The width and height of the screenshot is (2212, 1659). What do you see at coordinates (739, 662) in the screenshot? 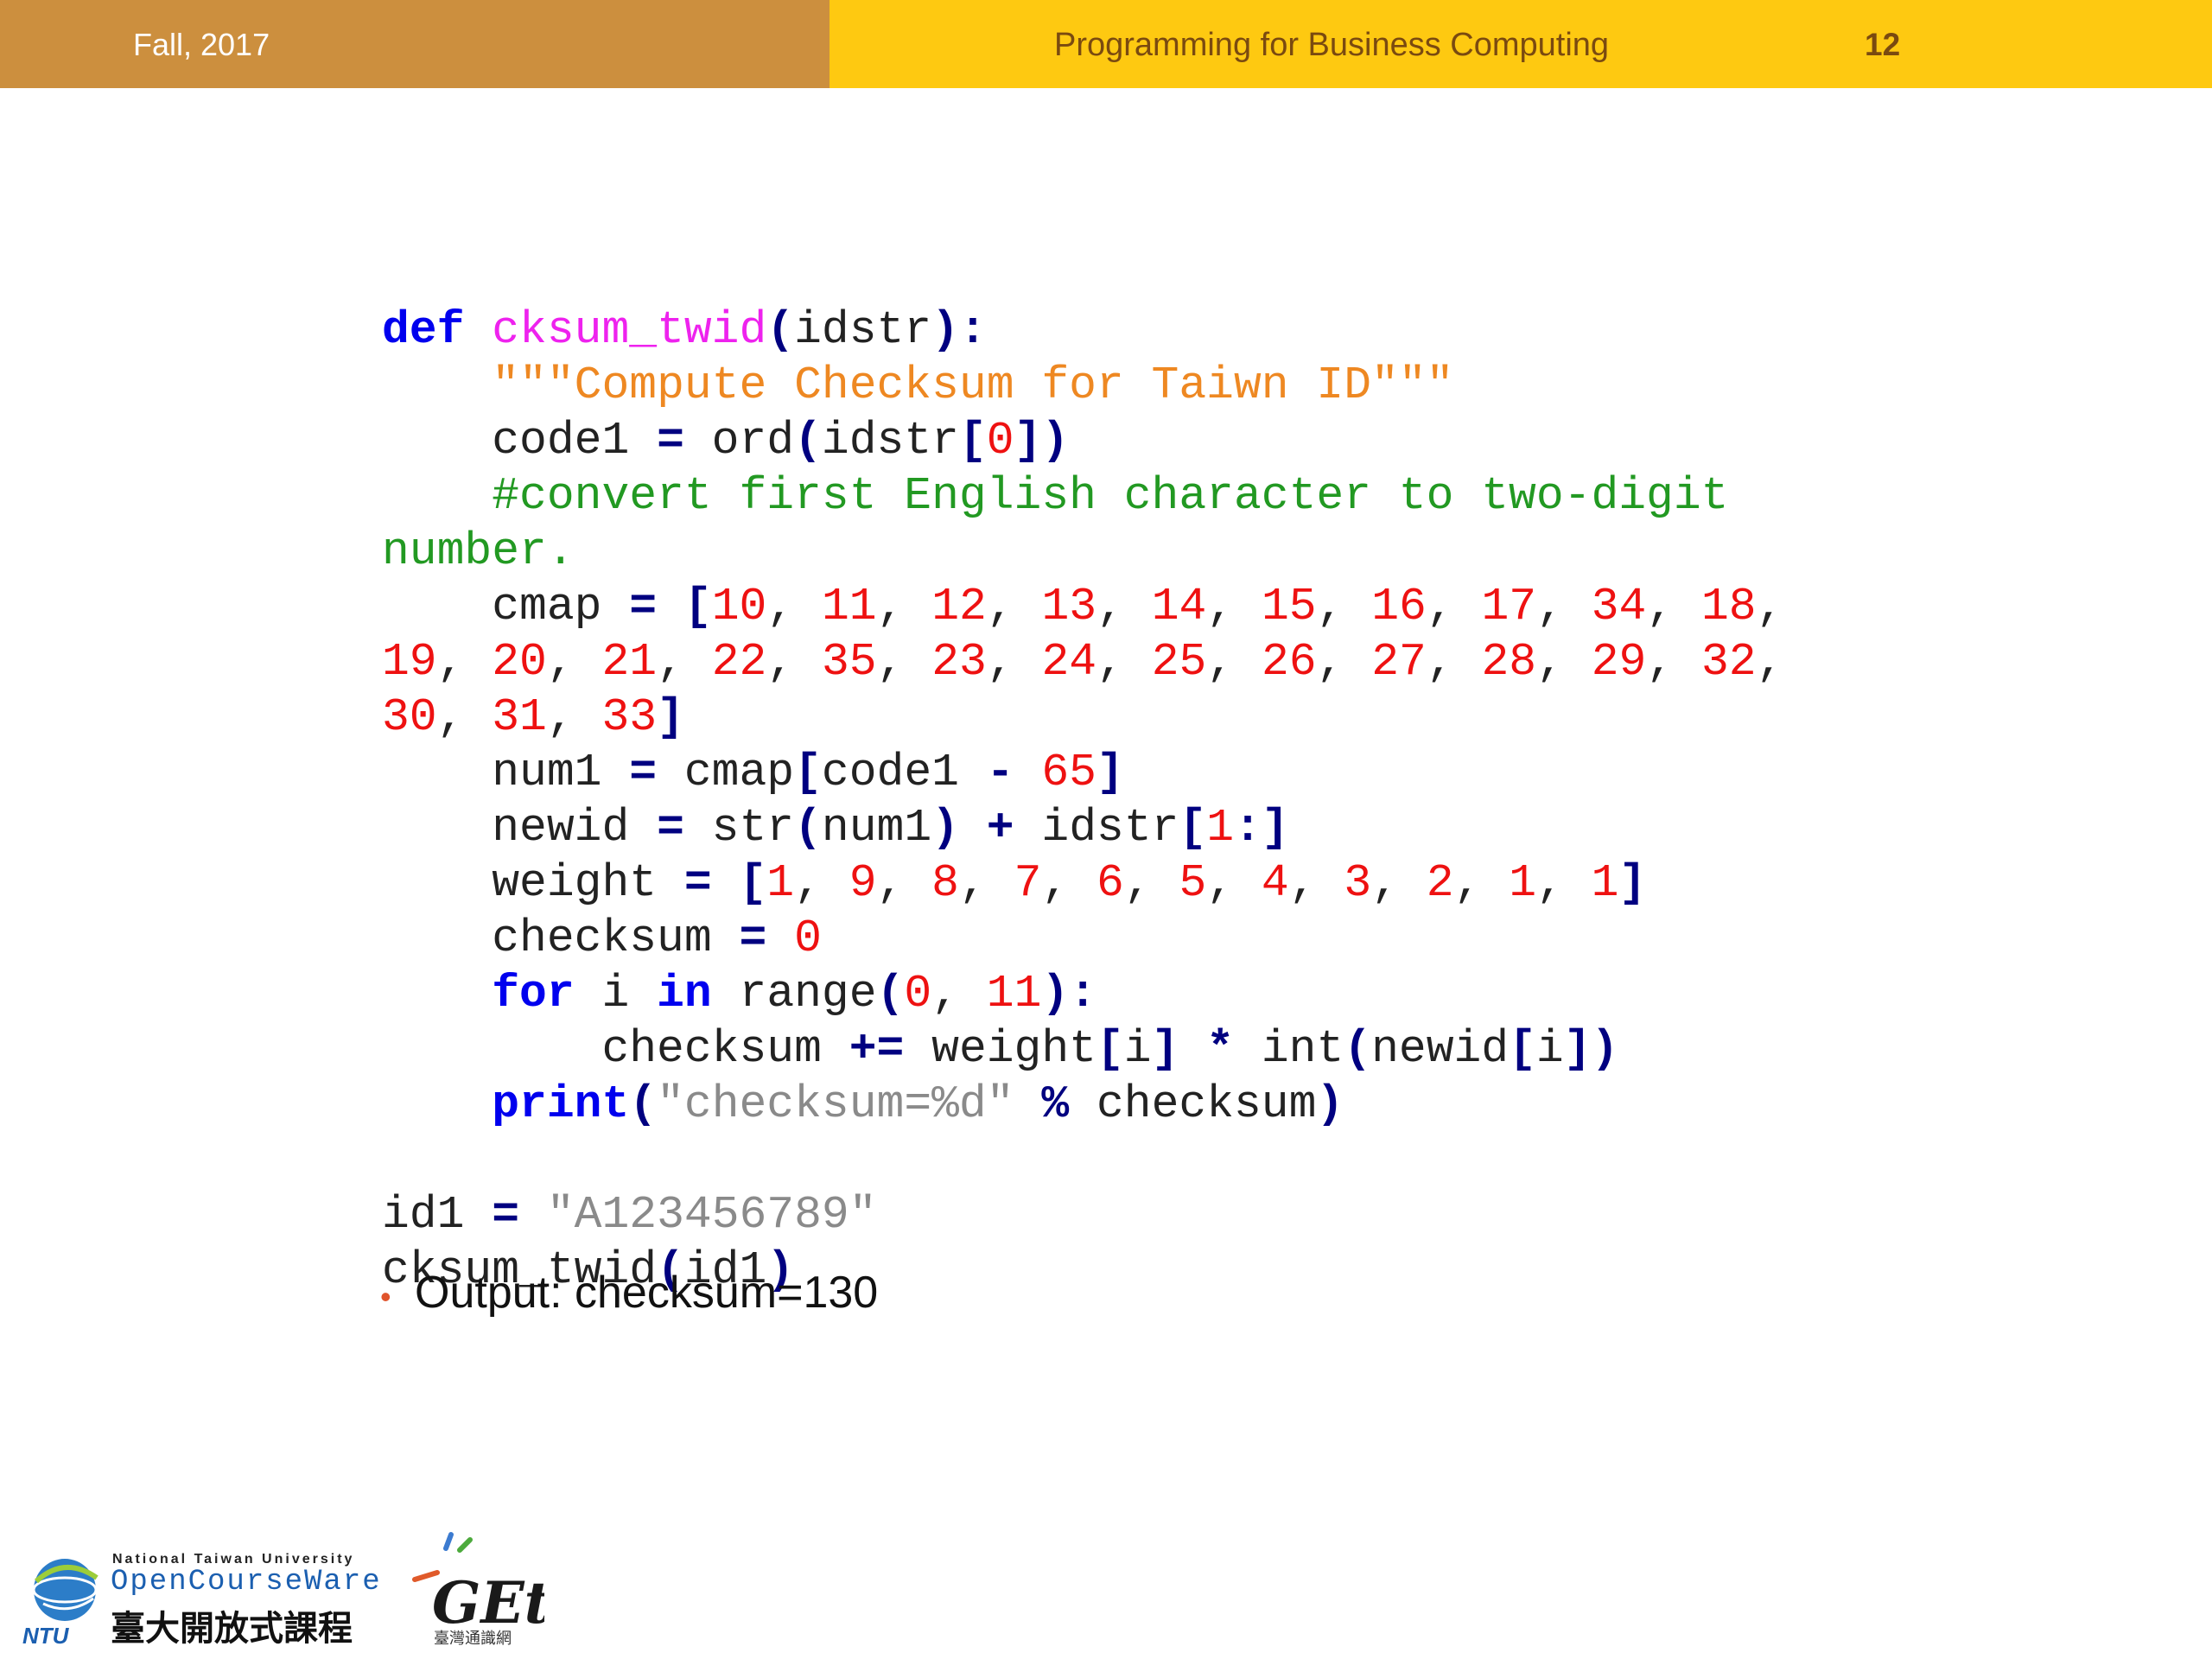
I see `code-token: 22` at bounding box center [739, 662].